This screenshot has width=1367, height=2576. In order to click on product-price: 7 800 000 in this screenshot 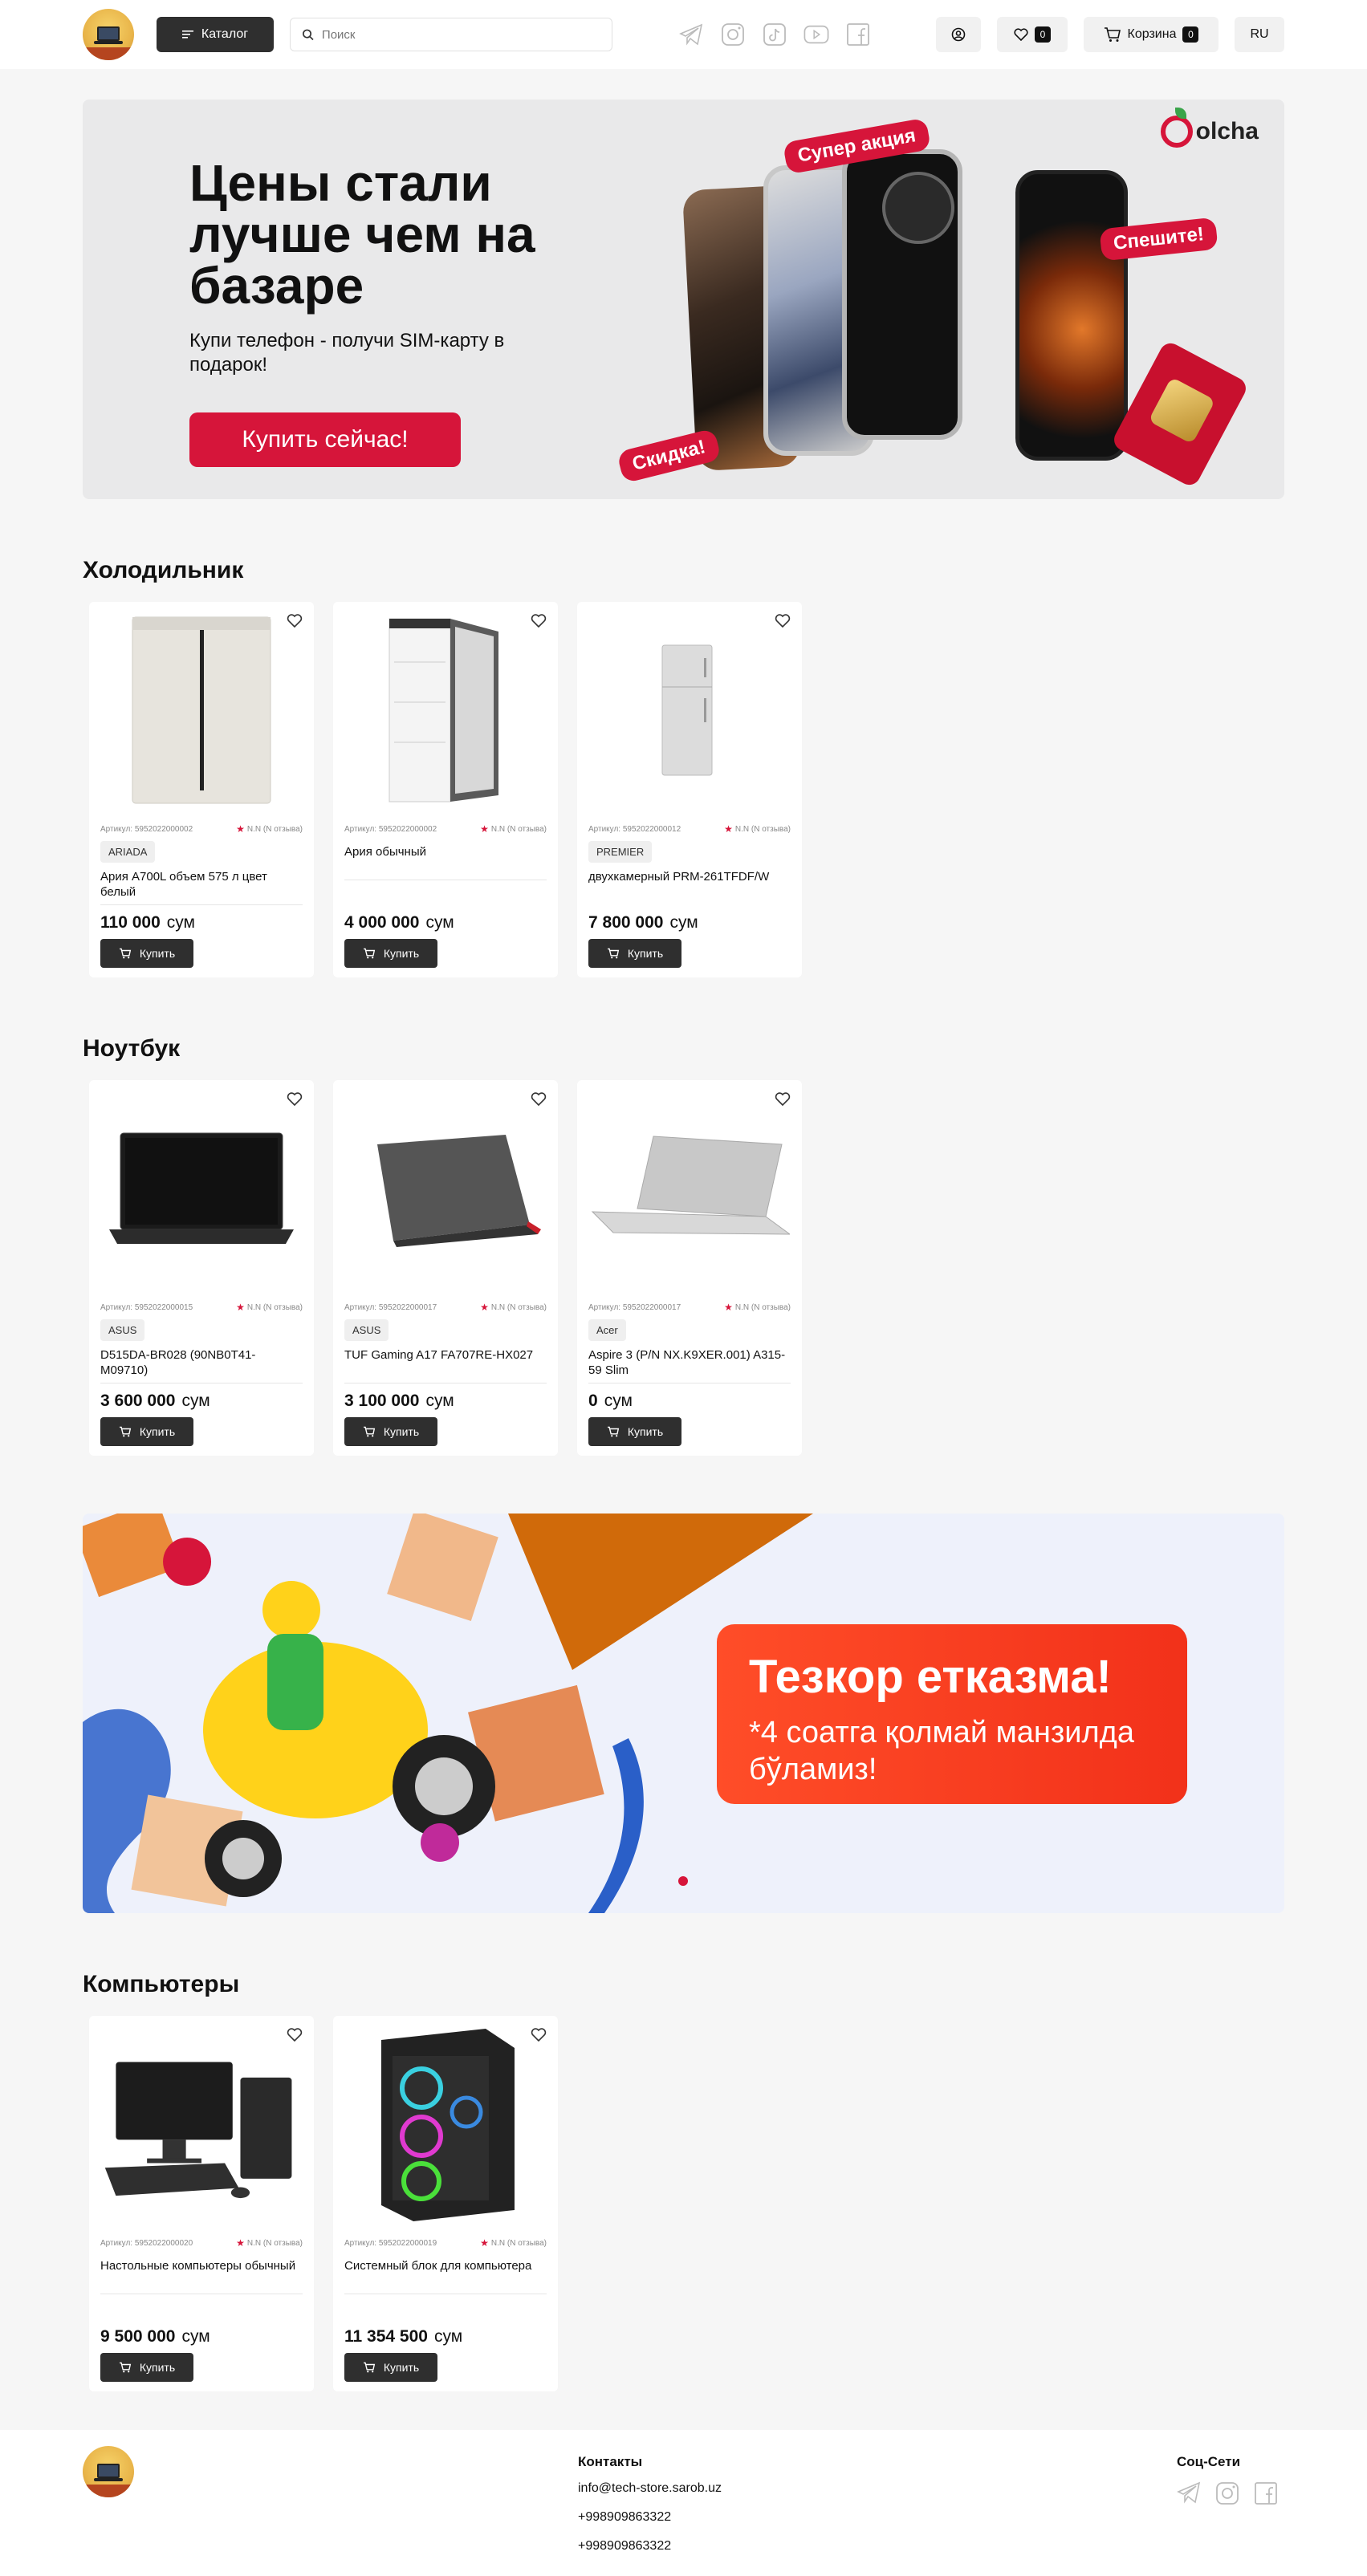, I will do `click(626, 923)`.